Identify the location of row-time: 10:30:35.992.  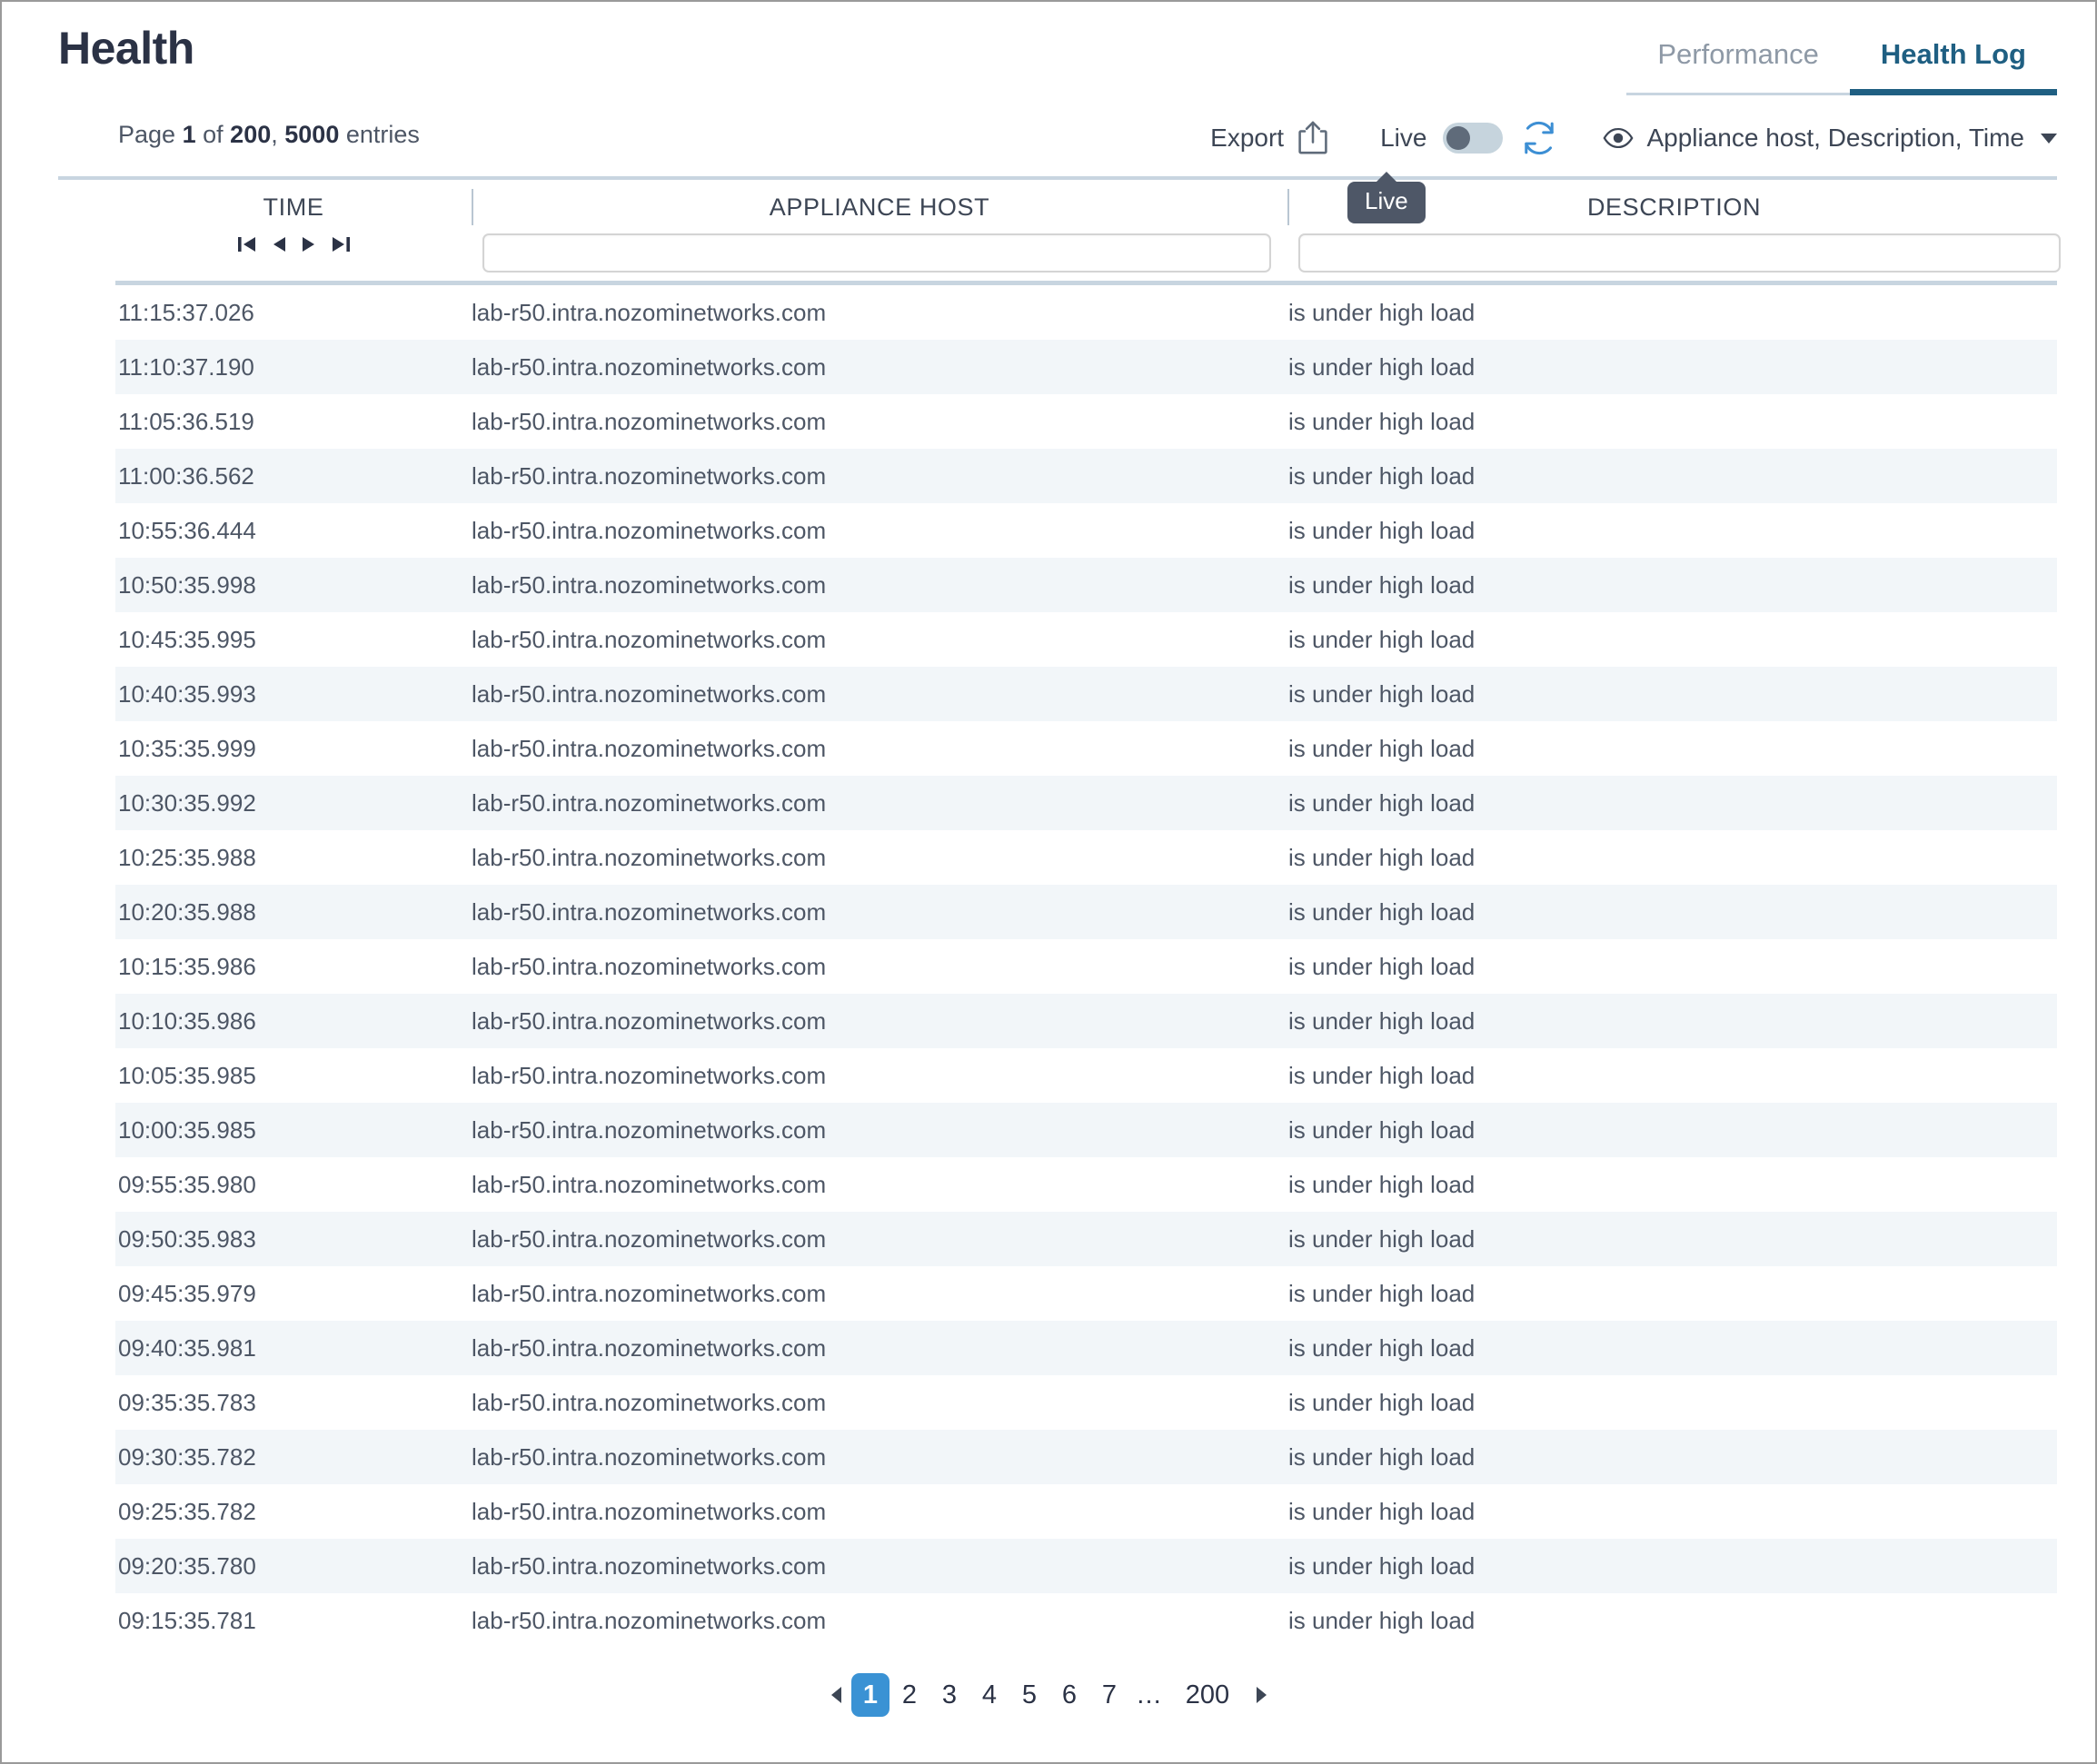
(187, 802).